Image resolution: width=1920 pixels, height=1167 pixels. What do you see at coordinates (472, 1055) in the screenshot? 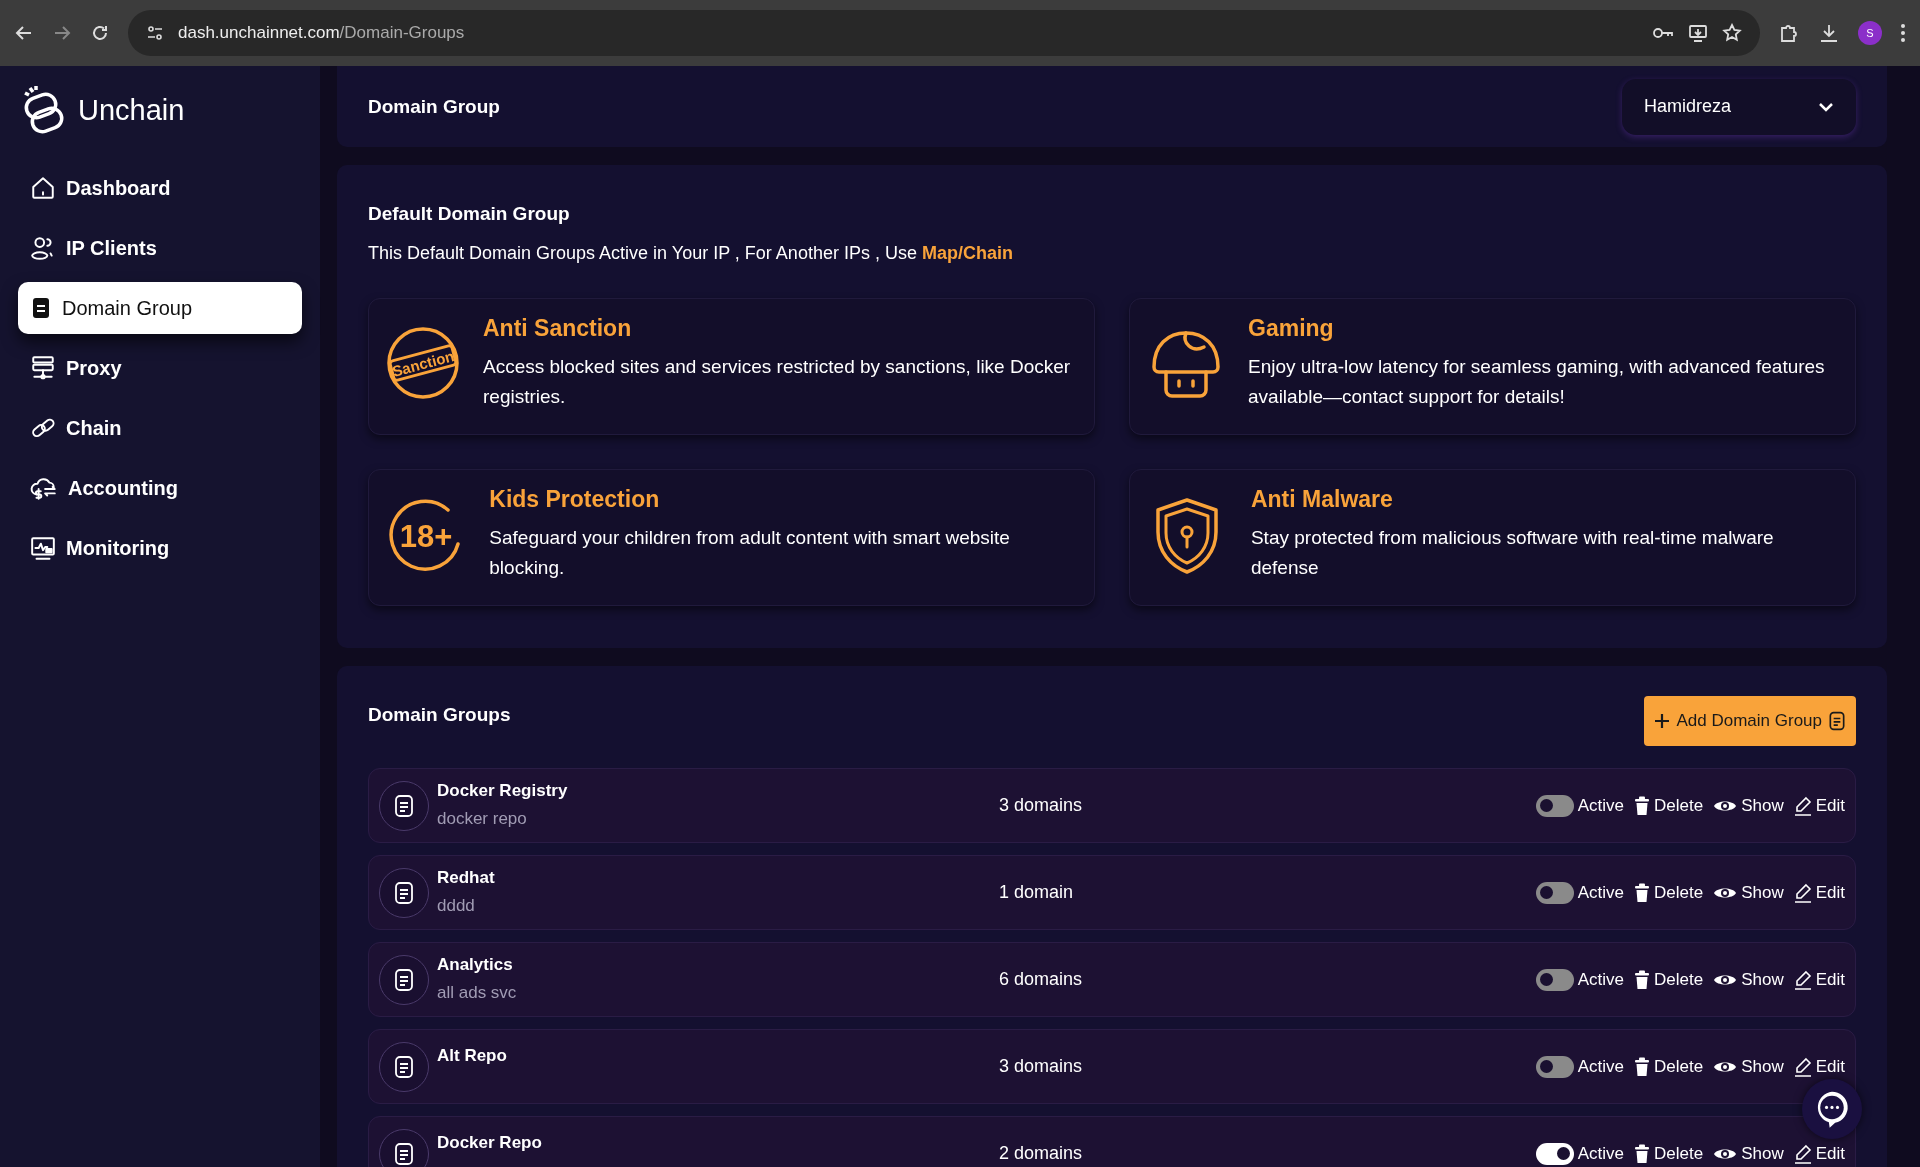
I see `group-name: Alt Repo` at bounding box center [472, 1055].